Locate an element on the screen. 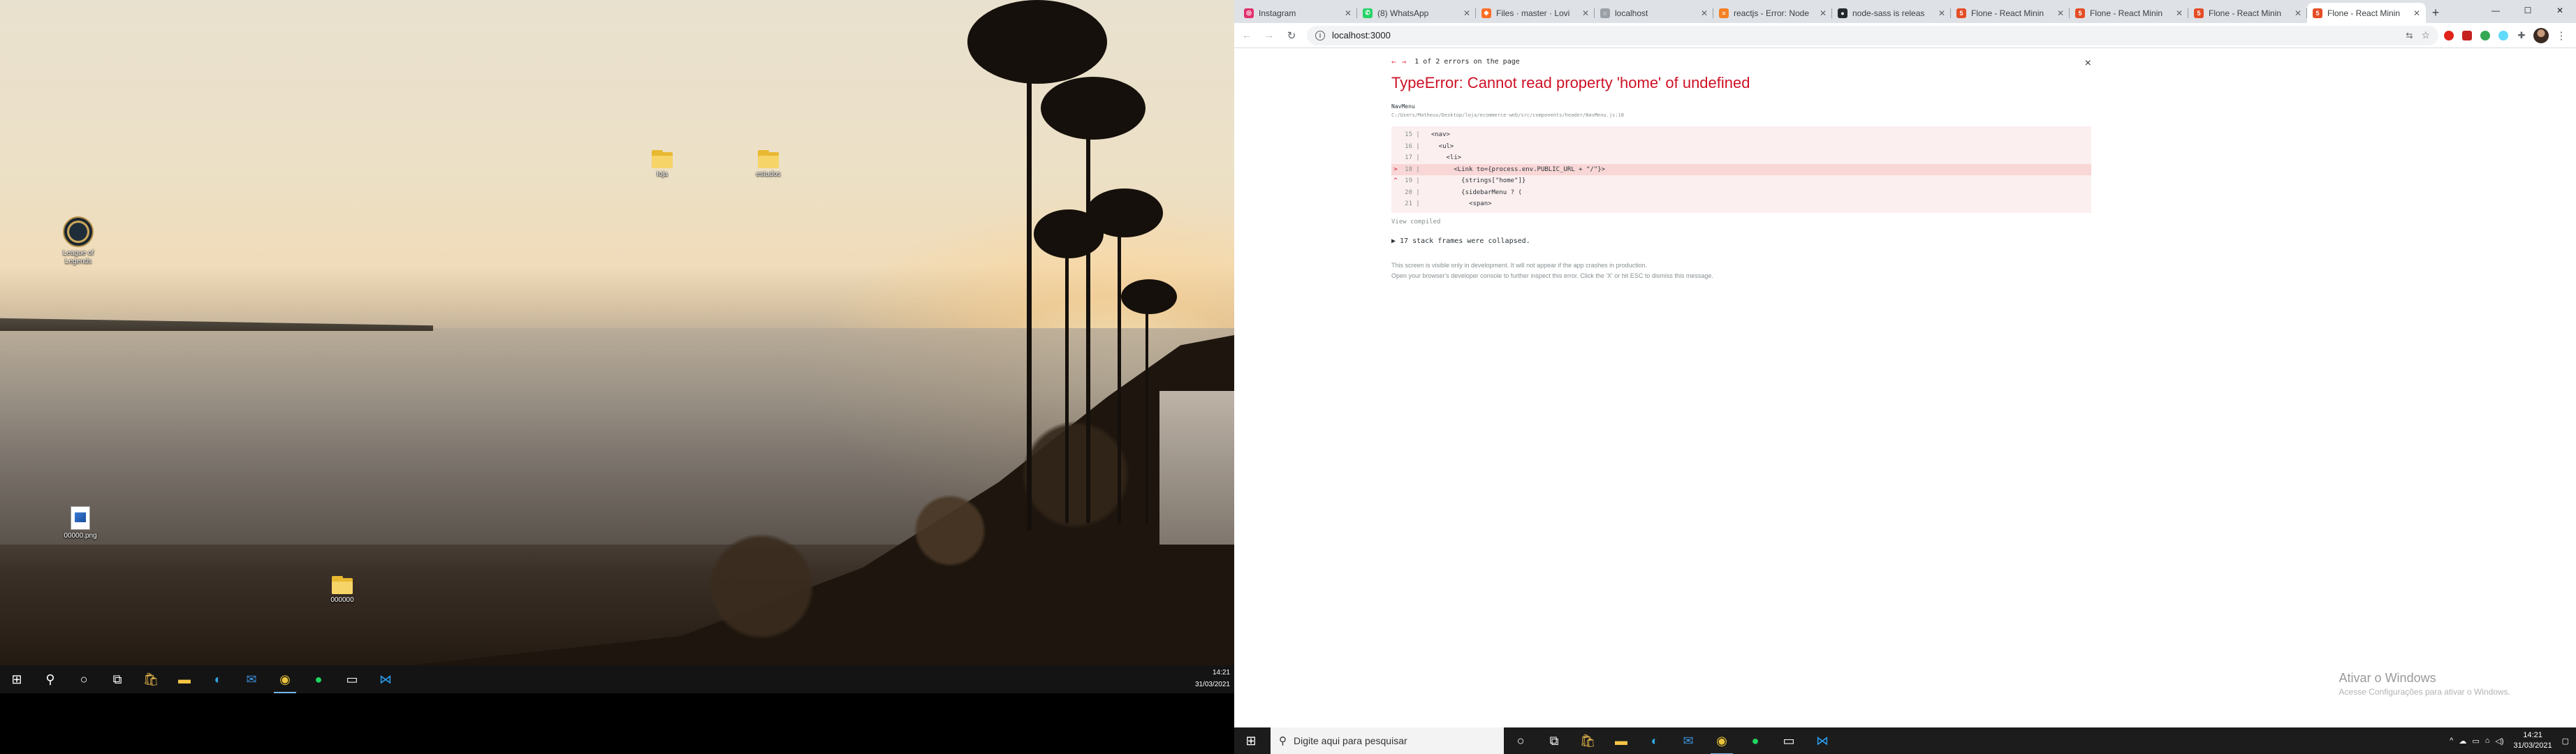 Image resolution: width=2576 pixels, height=754 pixels. taskbar-search-box: ⚲ Digite aqui para pesquisar is located at coordinates (1387, 740).